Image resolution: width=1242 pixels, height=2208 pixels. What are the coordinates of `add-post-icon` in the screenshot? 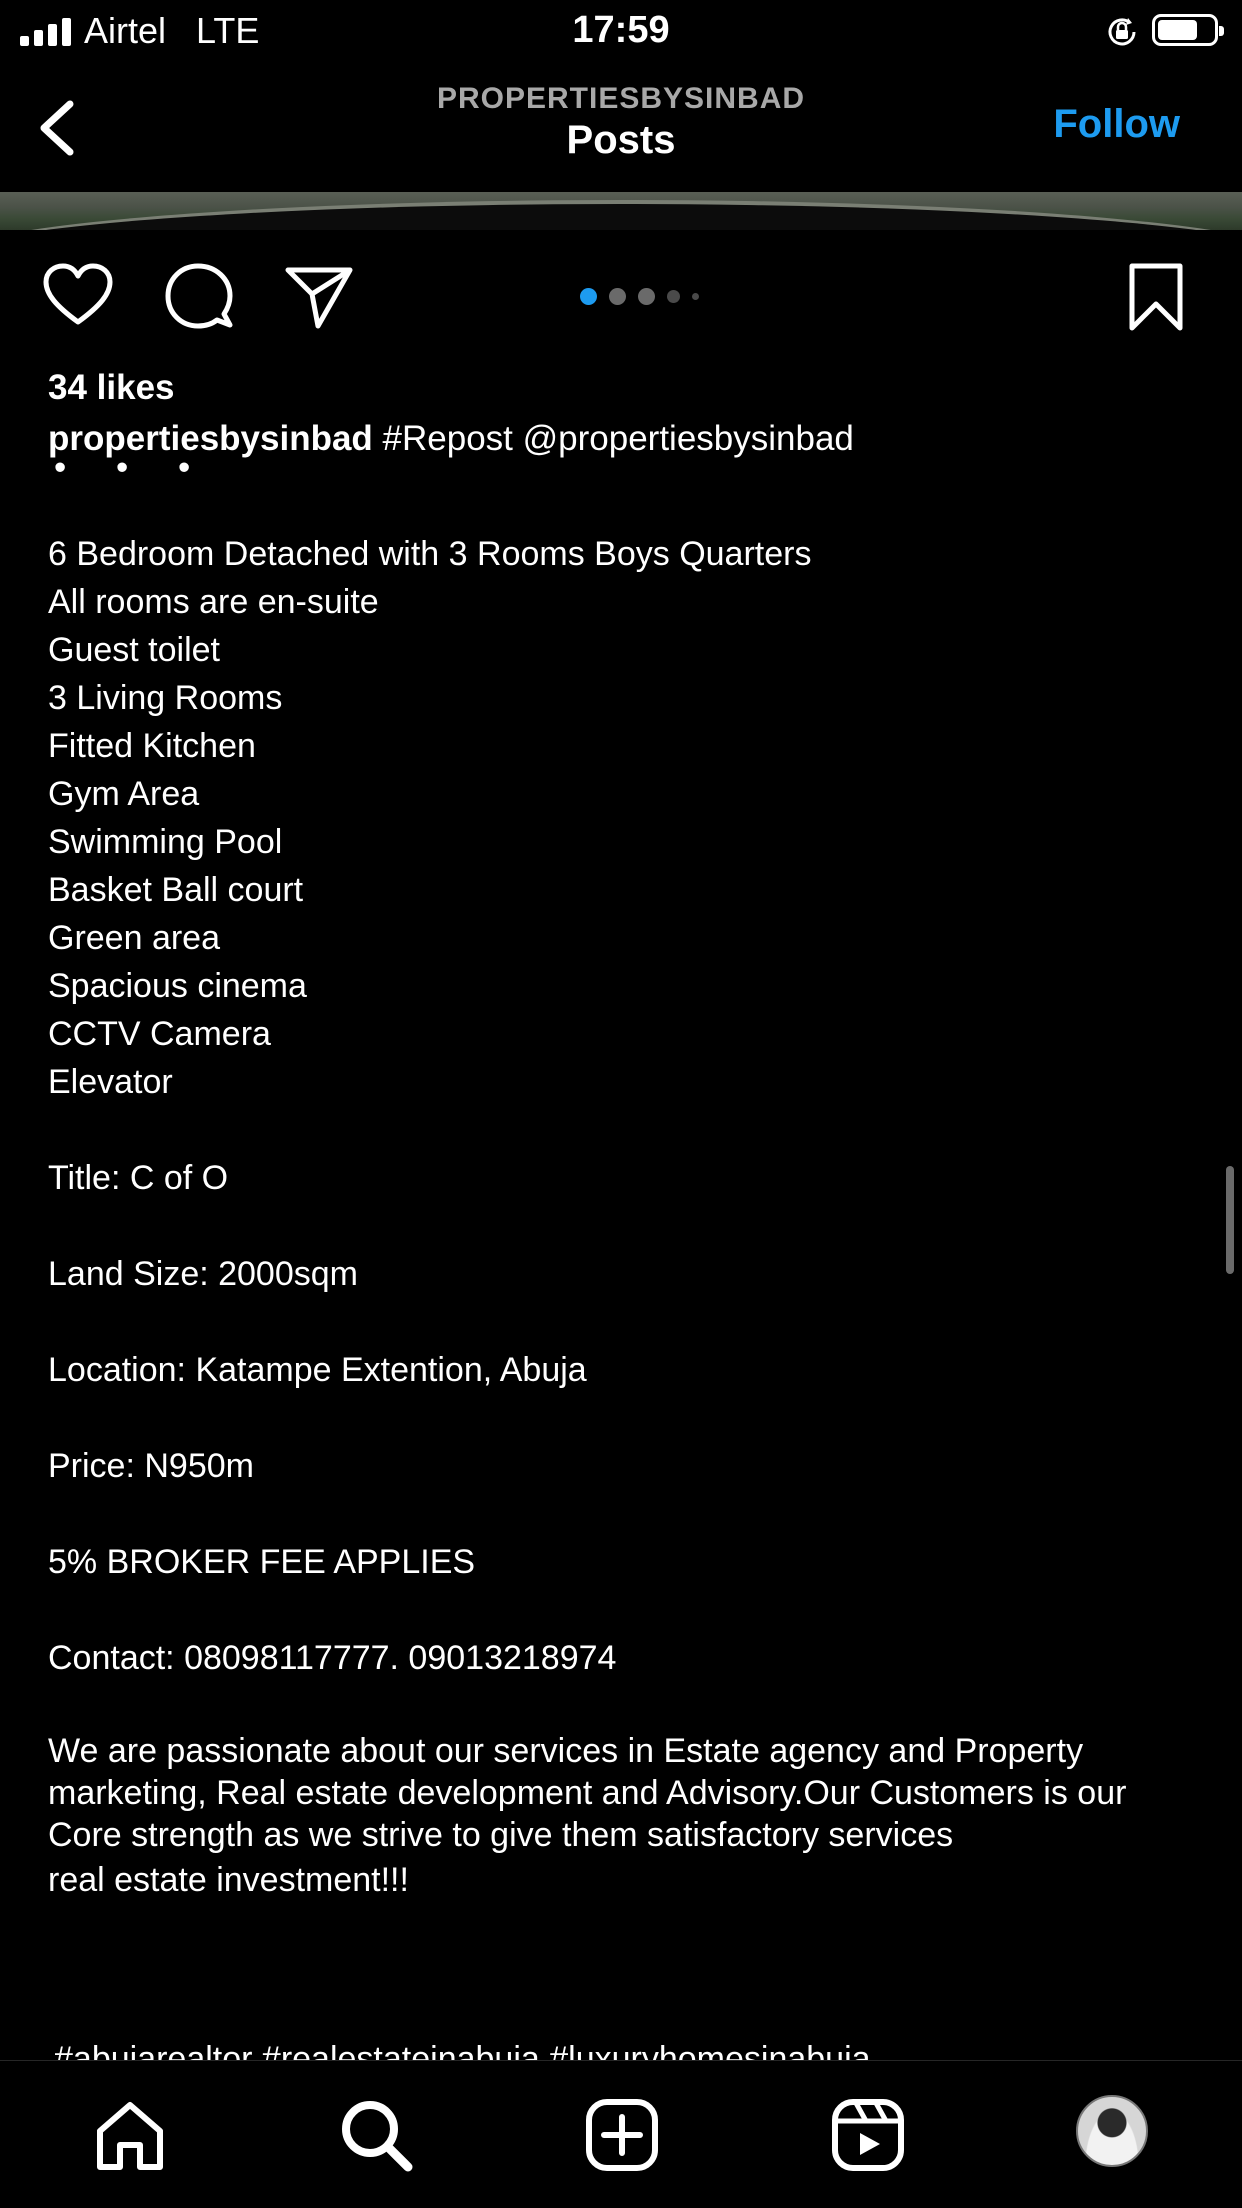 It's located at (622, 2135).